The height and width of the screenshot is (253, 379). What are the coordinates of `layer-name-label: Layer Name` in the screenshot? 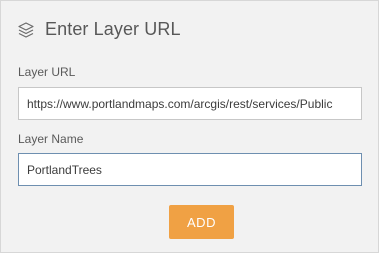 It's located at (51, 139).